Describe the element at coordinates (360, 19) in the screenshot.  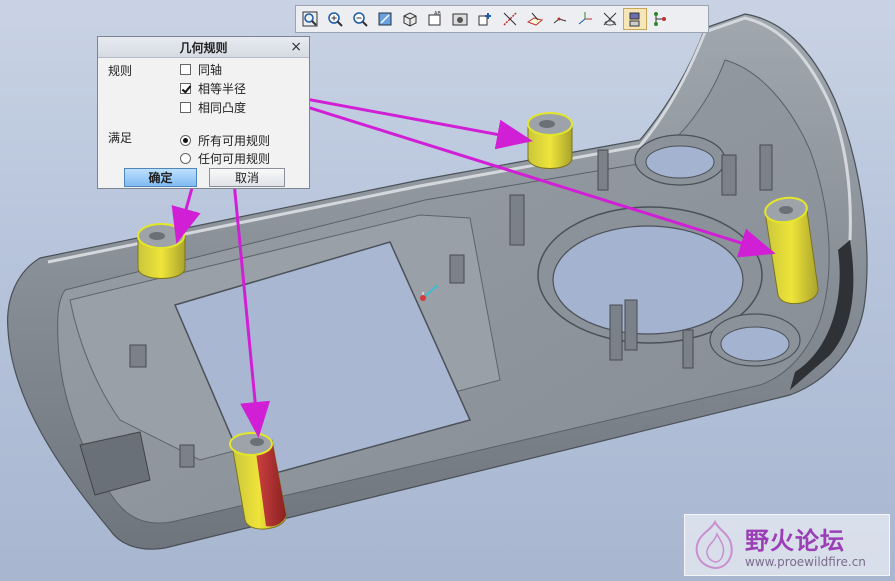
I see `zoom-out-icon` at that location.